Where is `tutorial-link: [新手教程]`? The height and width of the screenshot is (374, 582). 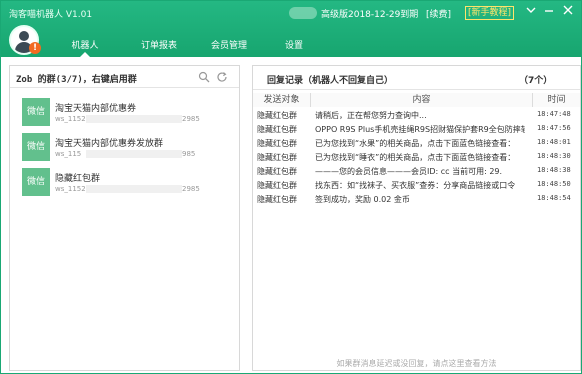 tutorial-link: [新手教程] is located at coordinates (490, 13).